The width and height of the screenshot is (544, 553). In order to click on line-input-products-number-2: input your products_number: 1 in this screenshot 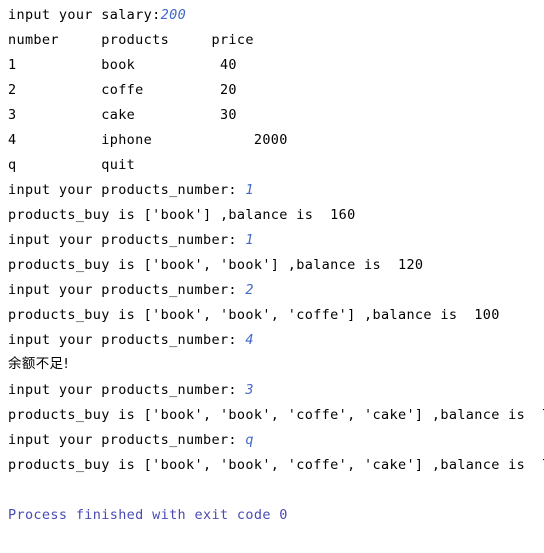, I will do `click(131, 240)`.